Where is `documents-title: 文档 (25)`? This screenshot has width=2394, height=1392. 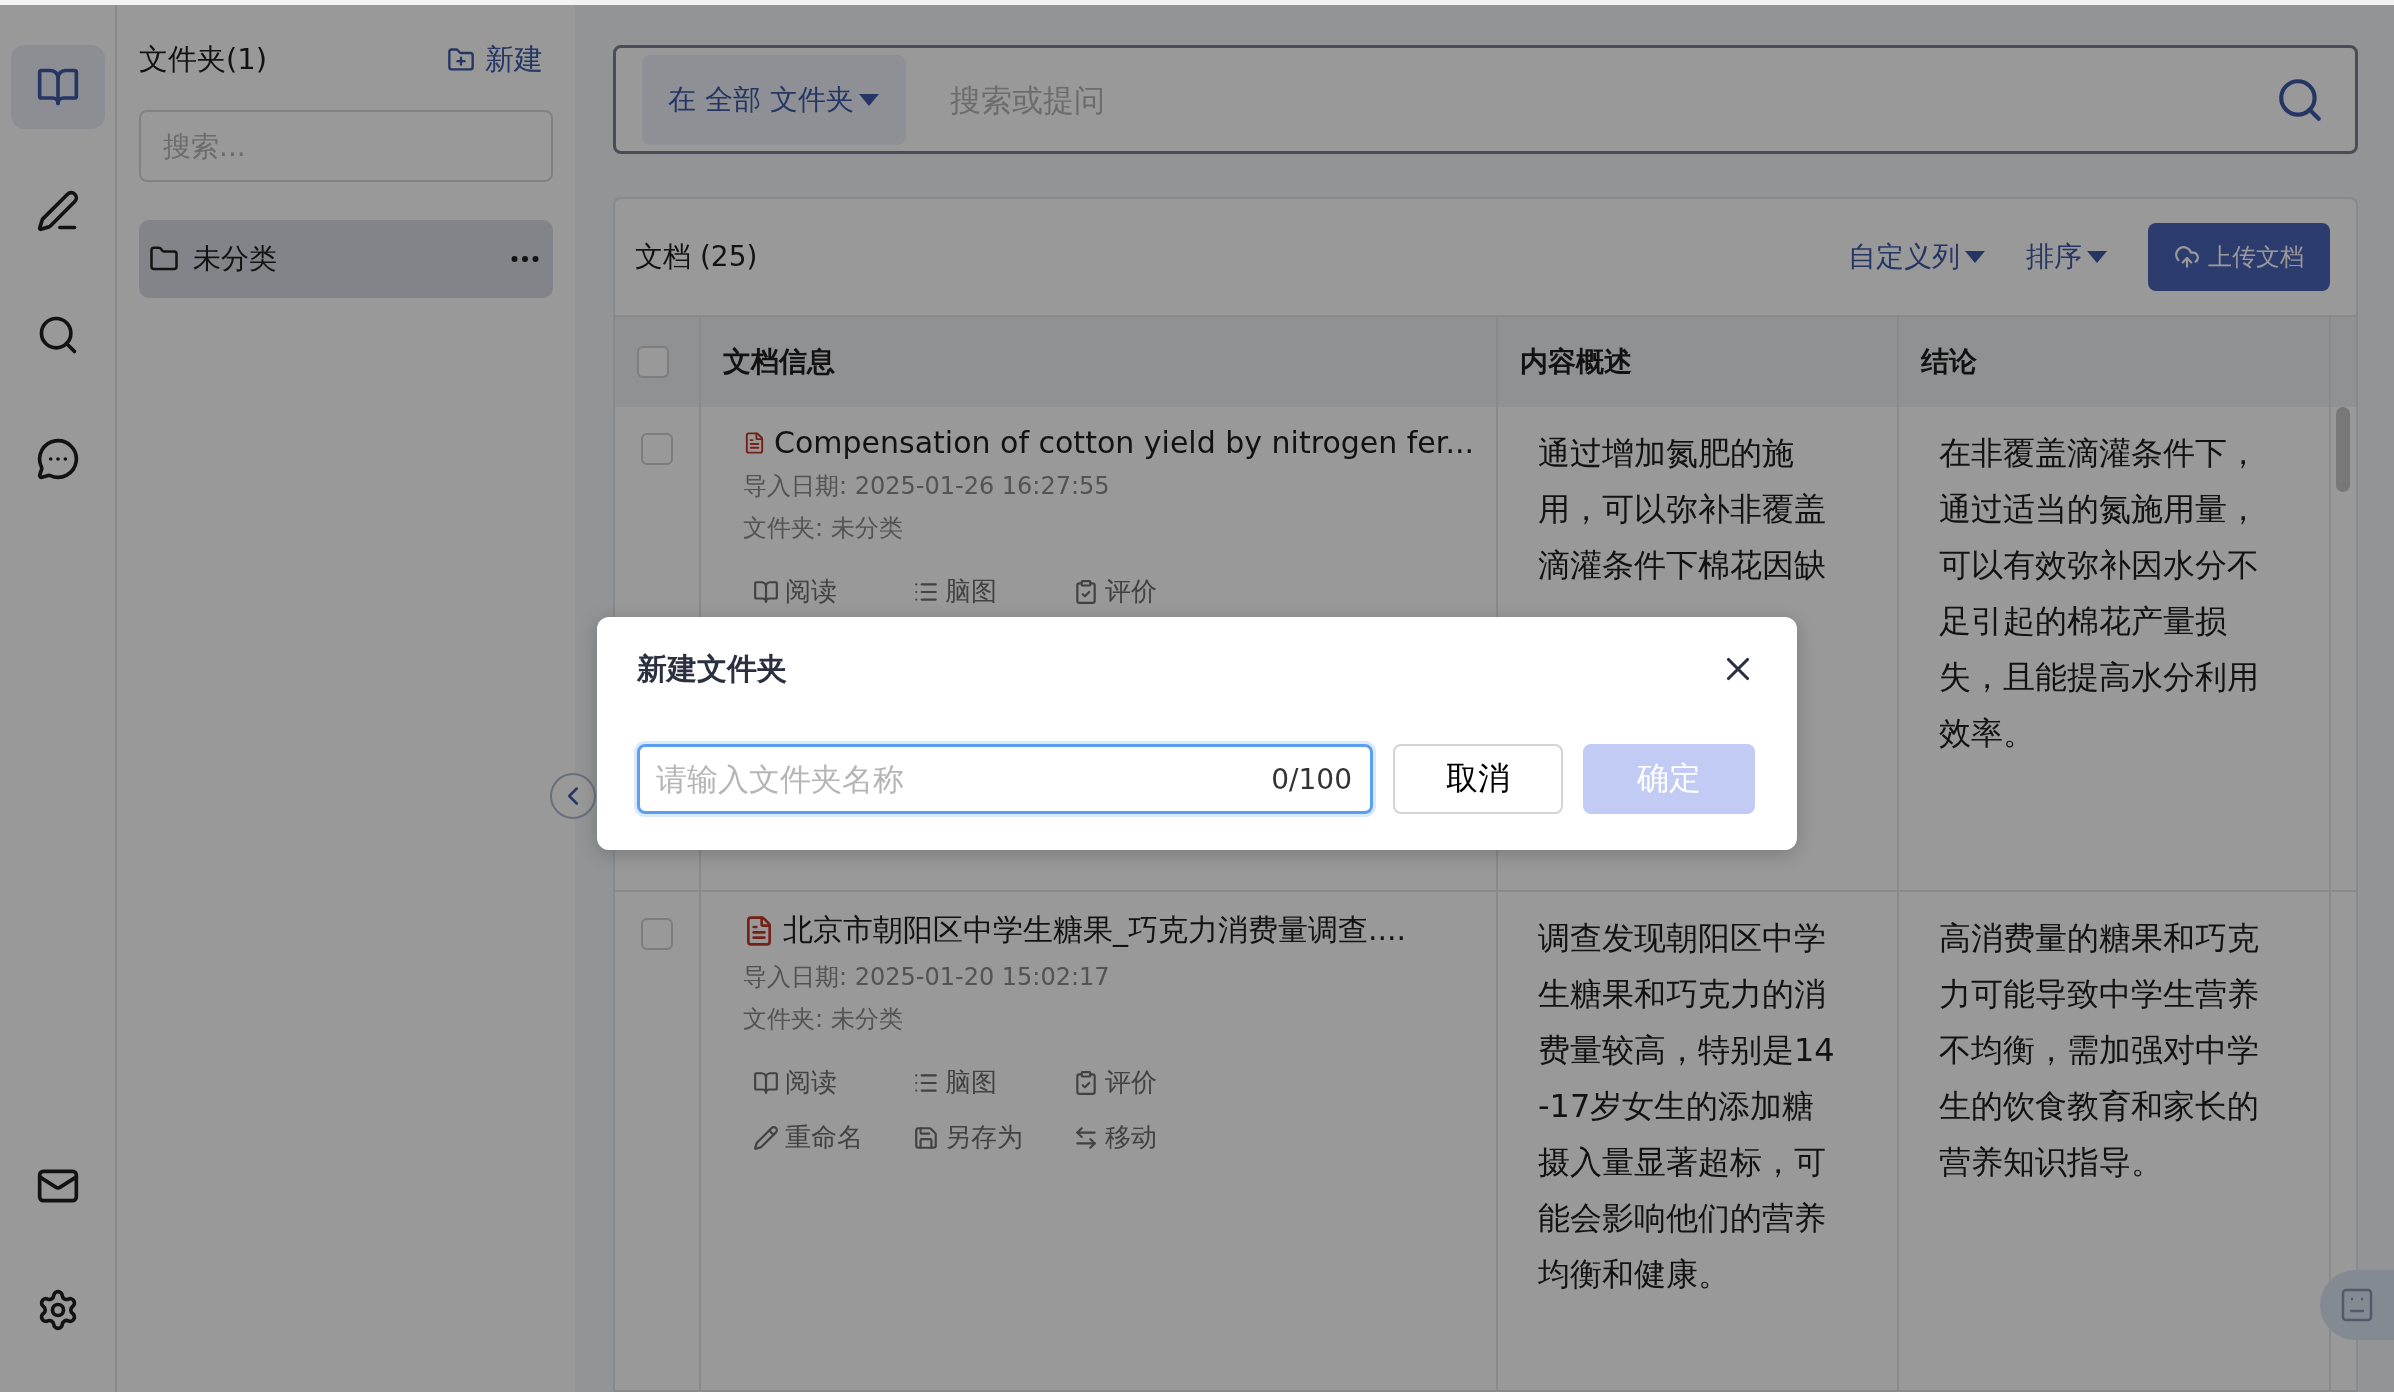 documents-title: 文档 (25) is located at coordinates (697, 257).